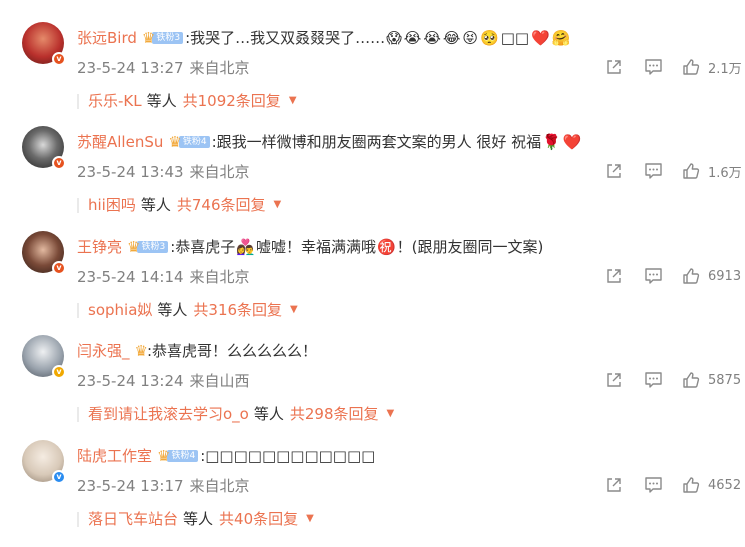 This screenshot has height=547, width=745. I want to click on comment-time: 23-5-24 14:14, so click(130, 277).